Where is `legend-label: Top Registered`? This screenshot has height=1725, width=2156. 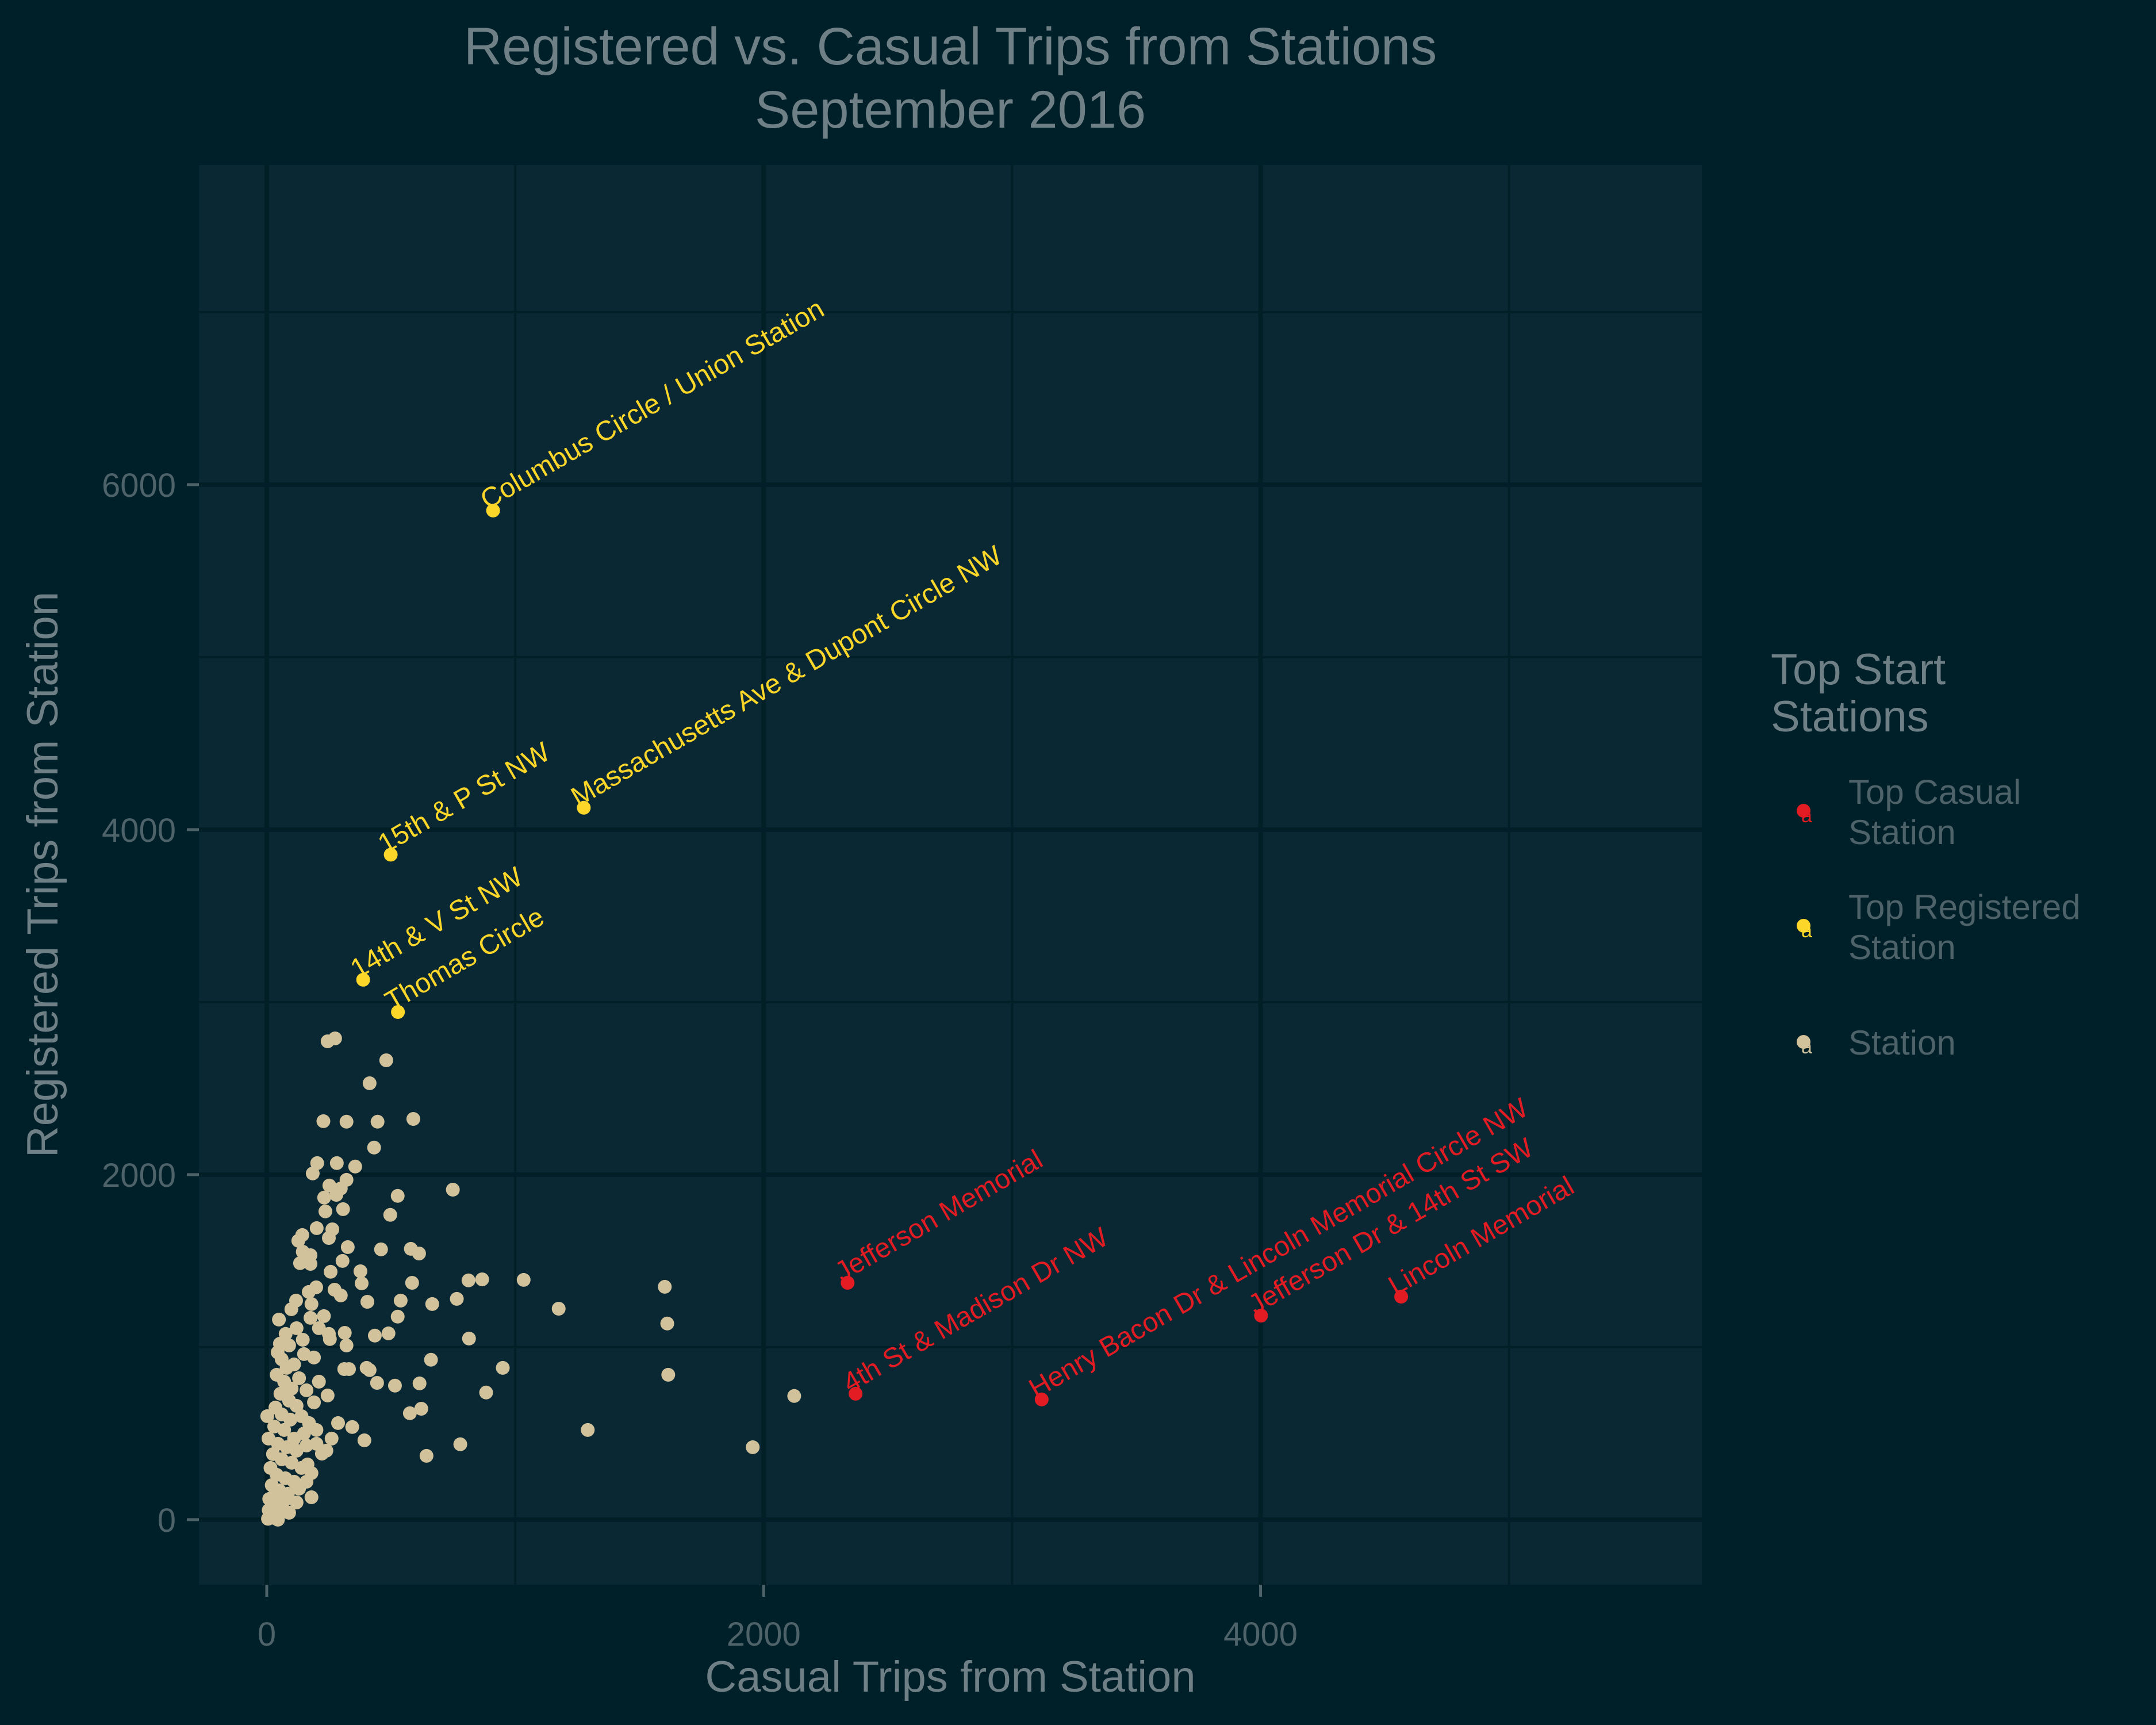 legend-label: Top Registered is located at coordinates (1964, 907).